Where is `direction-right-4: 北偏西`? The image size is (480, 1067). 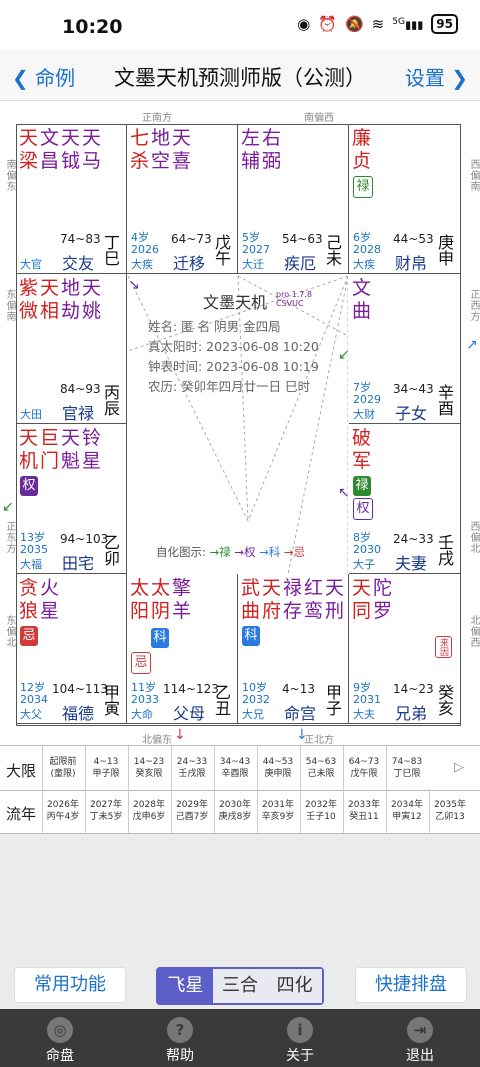
direction-right-4: 北偏西 is located at coordinates (473, 631).